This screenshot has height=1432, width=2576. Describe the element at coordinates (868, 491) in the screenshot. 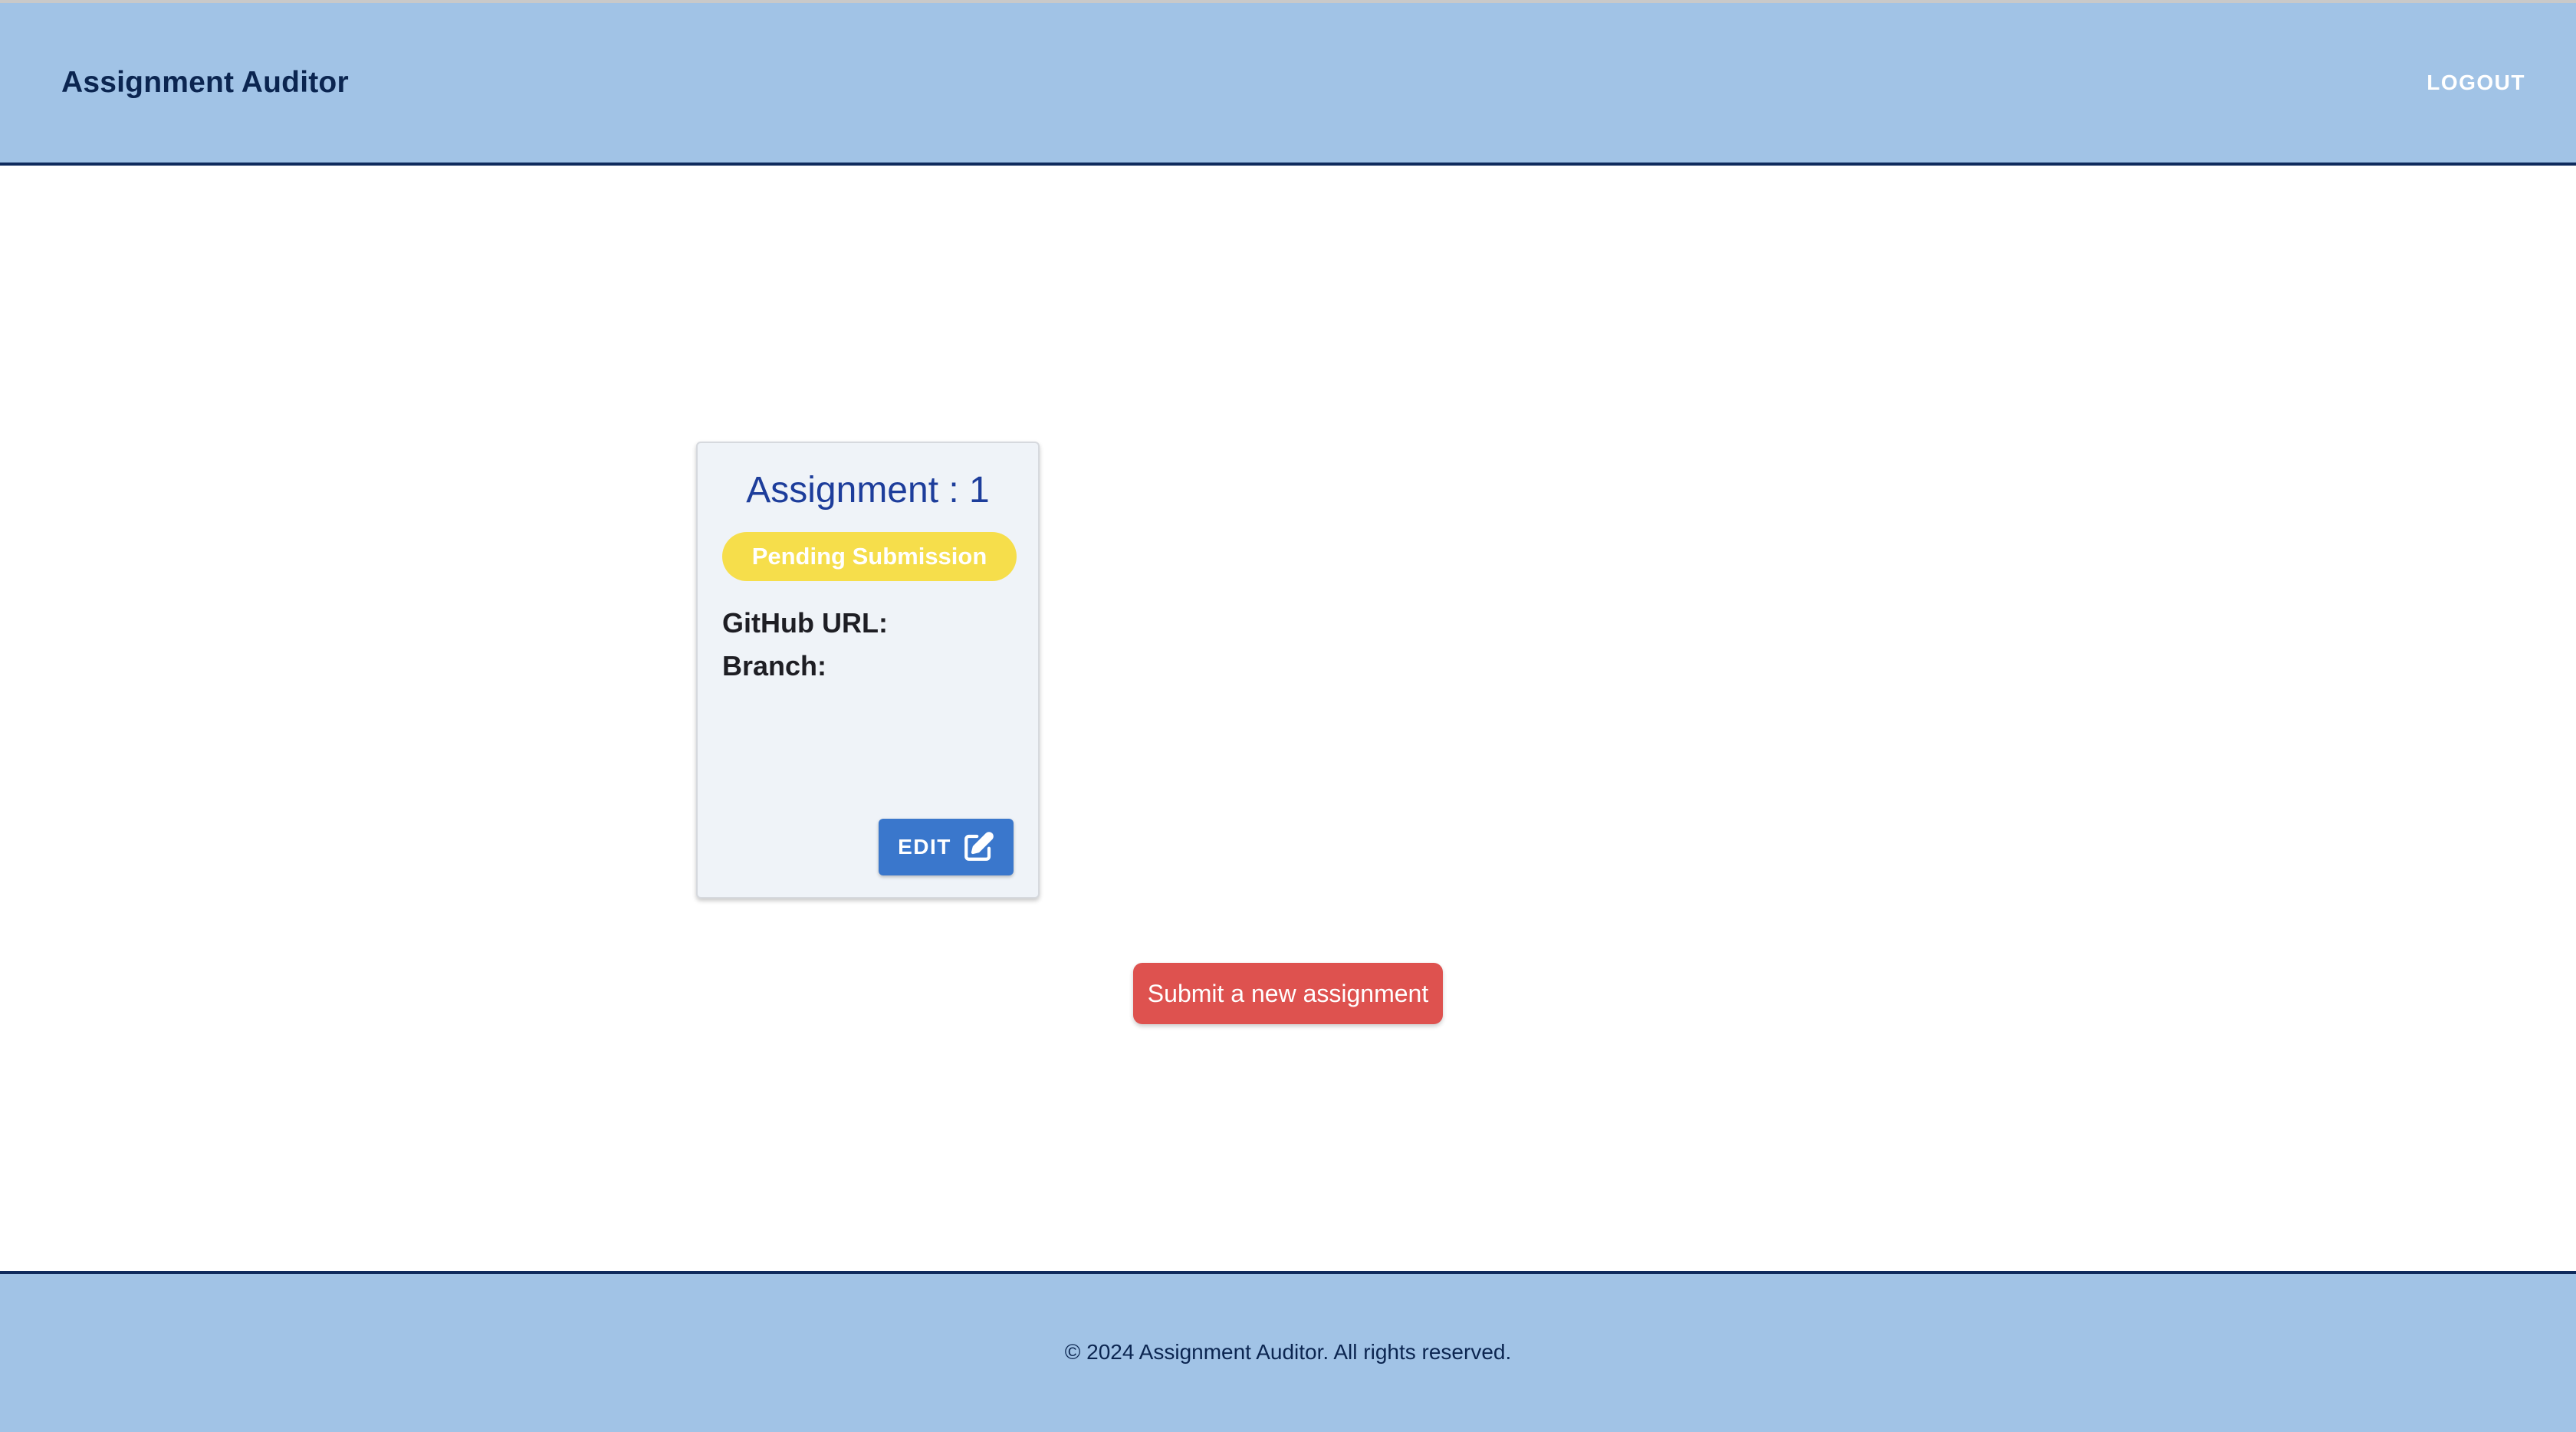

I see `assignment-title: Assignment : 1` at that location.